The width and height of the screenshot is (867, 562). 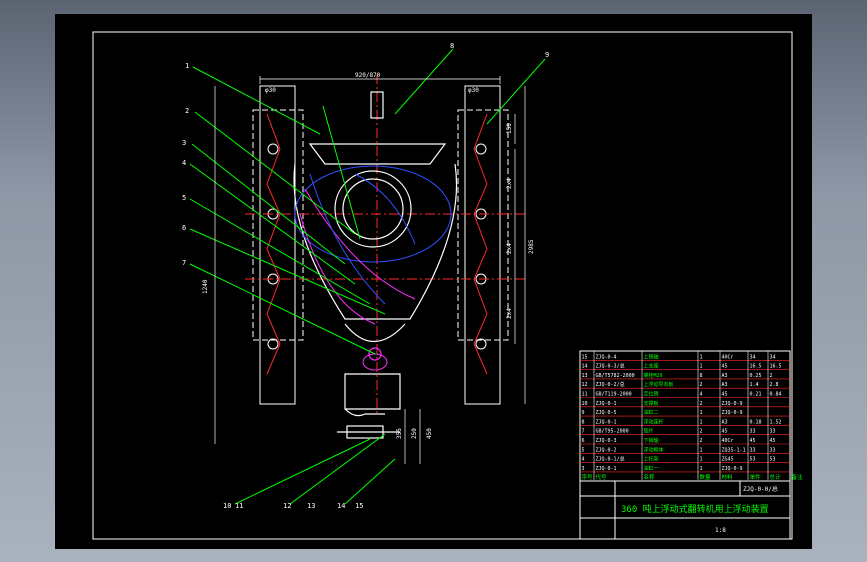 I want to click on parts-cell-no: 11, so click(x=585, y=395).